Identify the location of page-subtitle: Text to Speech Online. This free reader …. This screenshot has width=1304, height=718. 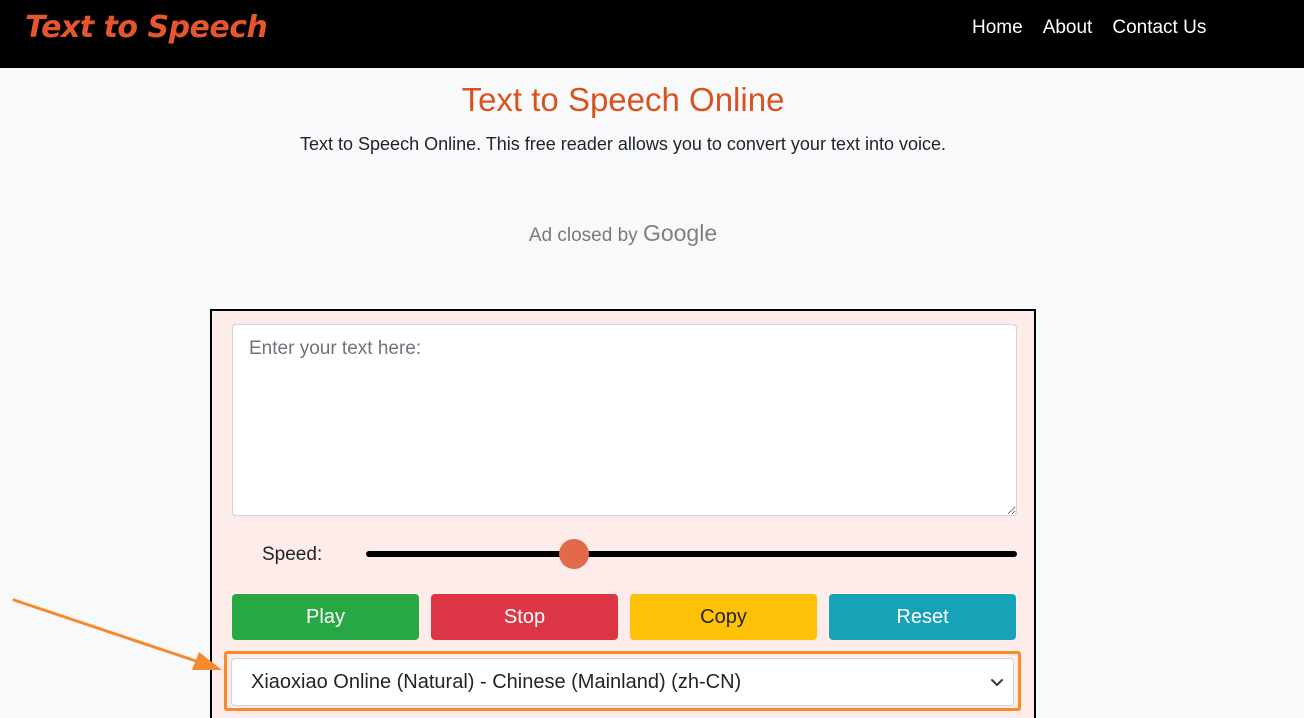
(623, 144).